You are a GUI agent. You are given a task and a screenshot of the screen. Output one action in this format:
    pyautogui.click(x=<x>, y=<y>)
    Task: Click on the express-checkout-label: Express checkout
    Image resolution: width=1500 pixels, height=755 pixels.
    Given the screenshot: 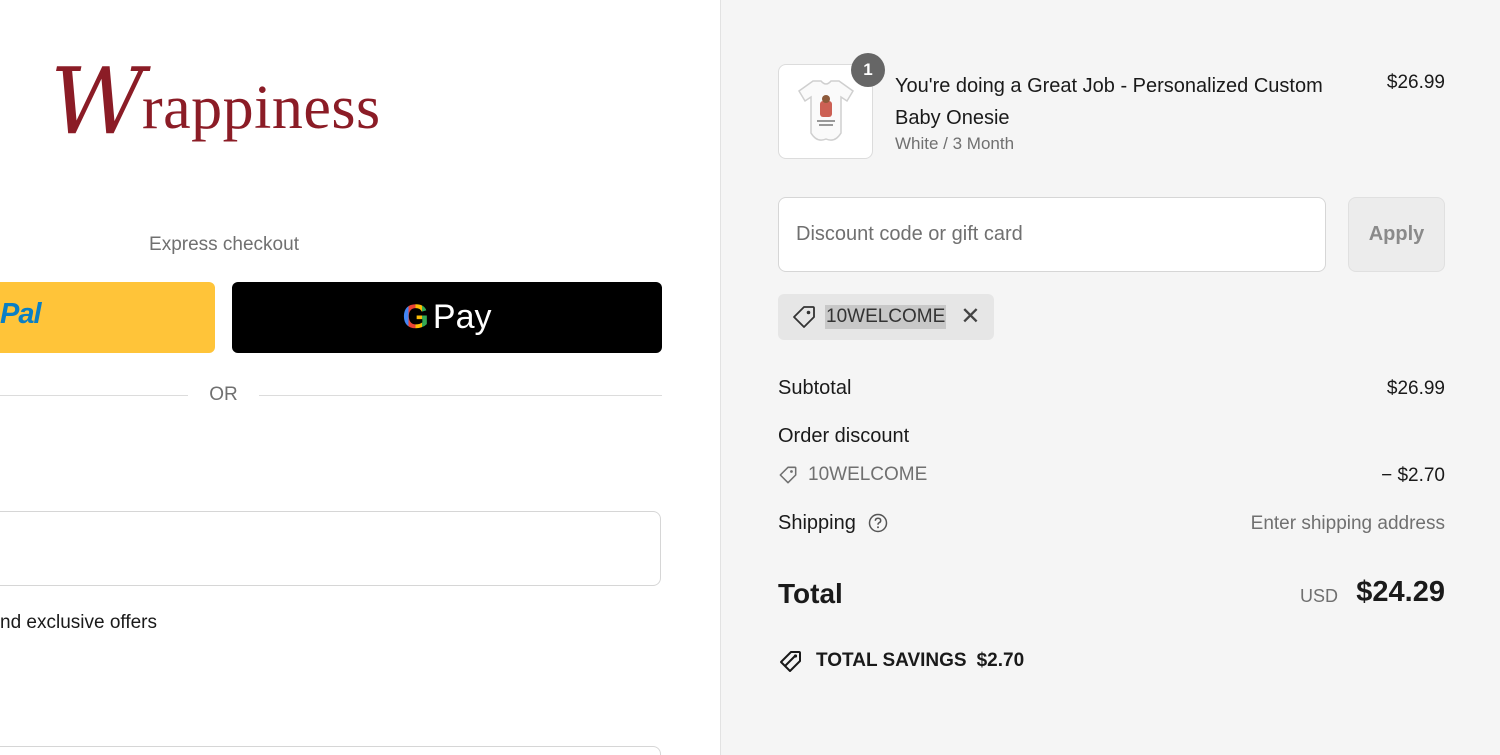 What is the action you would take?
    pyautogui.click(x=224, y=244)
    